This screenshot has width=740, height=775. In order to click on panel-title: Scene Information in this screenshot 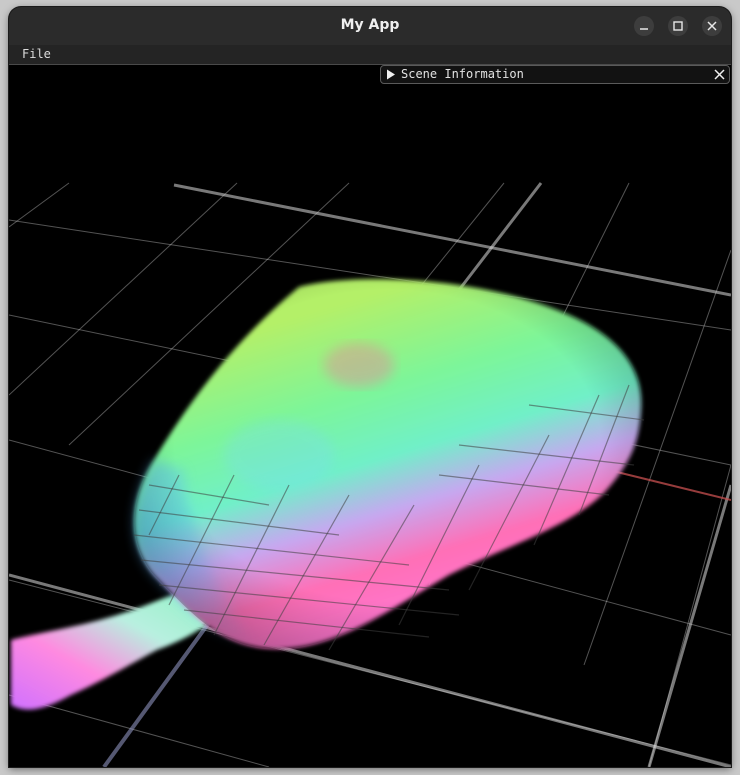, I will do `click(462, 74)`.